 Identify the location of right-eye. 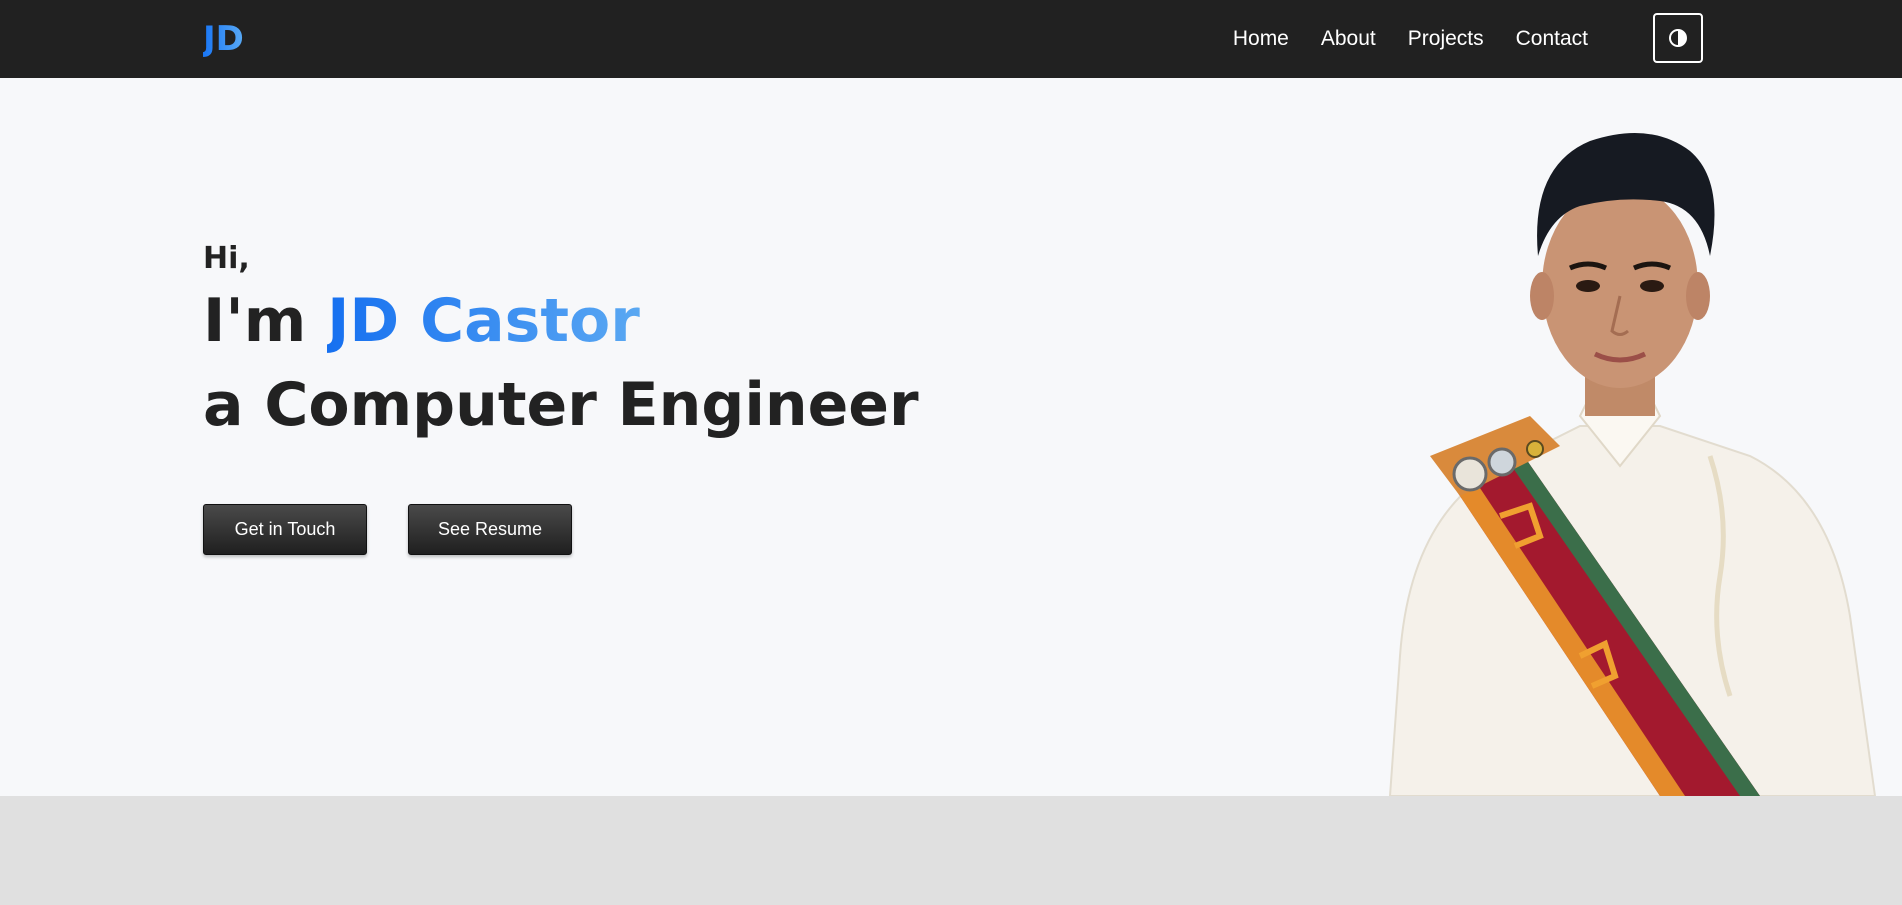
(1652, 286).